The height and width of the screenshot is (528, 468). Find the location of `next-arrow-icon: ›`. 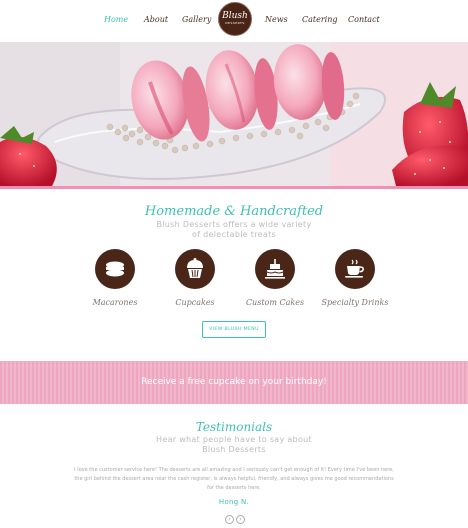

next-arrow-icon: › is located at coordinates (240, 519).